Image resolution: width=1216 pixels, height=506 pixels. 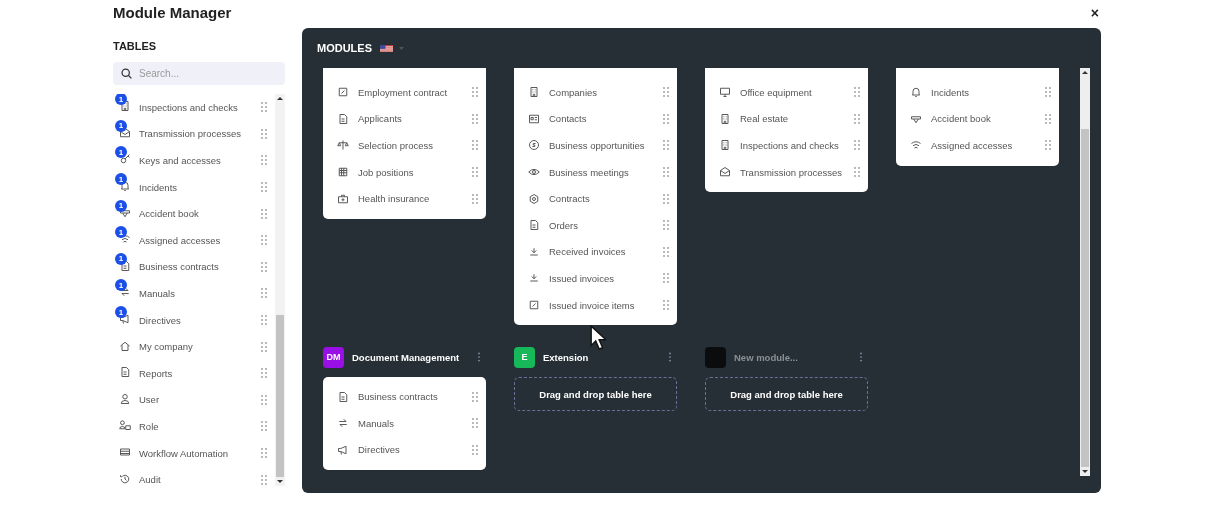 I want to click on module-name: Document Management, so click(x=414, y=357).